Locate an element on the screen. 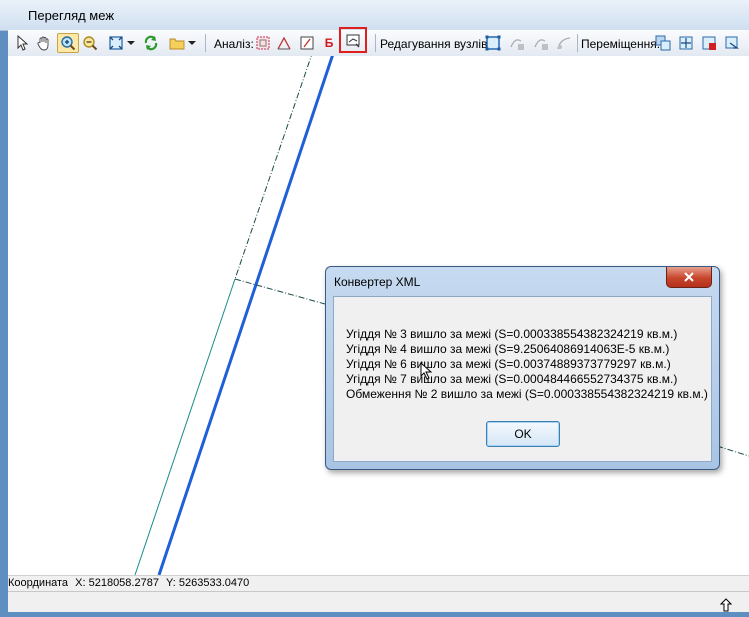 This screenshot has height=617, width=749. move-delete-icon is located at coordinates (709, 43).